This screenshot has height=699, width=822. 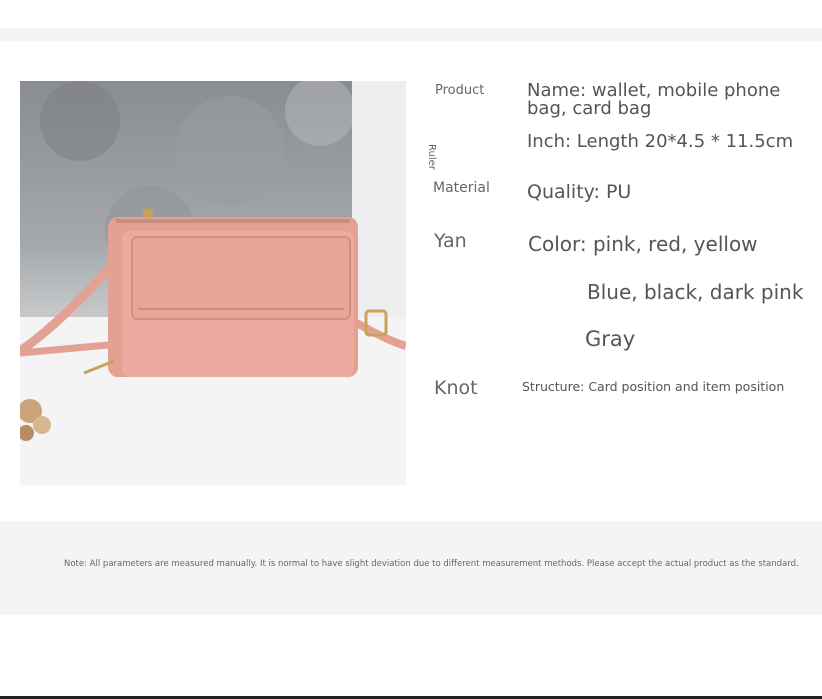 I want to click on color-value: Color: pink, red, yellow, so click(x=643, y=244).